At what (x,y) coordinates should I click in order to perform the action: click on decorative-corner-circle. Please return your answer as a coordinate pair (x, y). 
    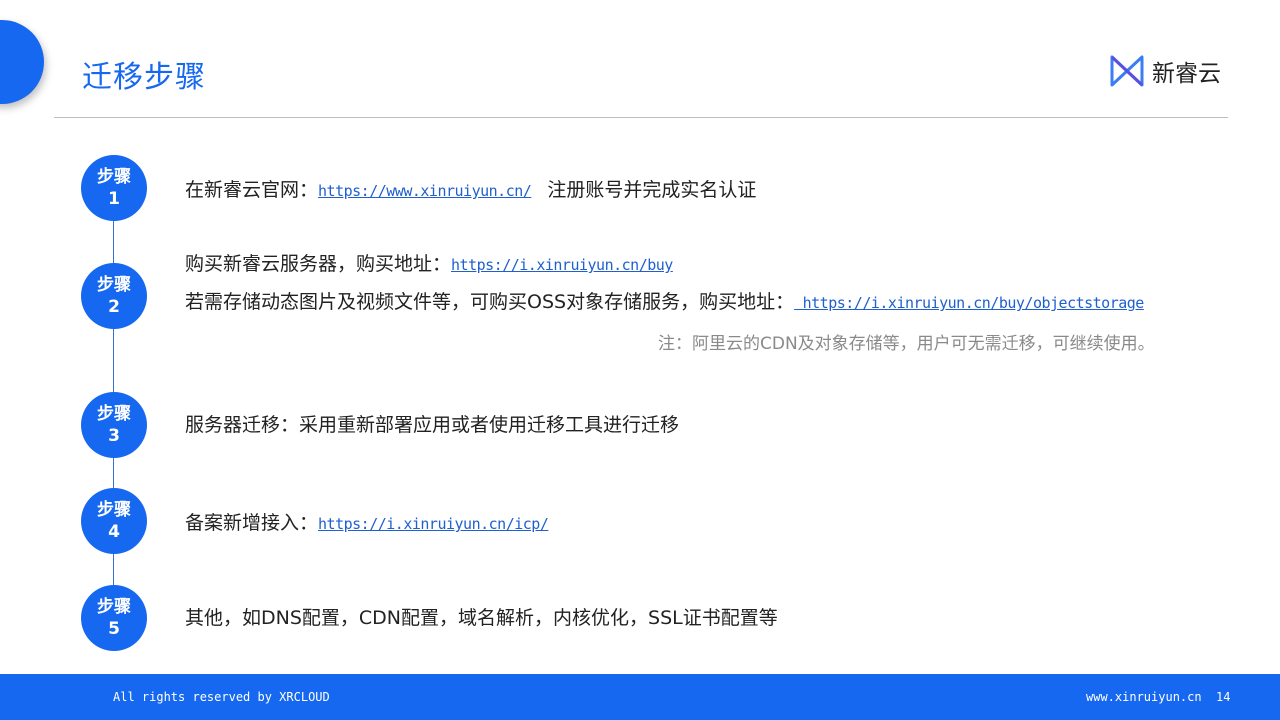
    Looking at the image, I should click on (22, 62).